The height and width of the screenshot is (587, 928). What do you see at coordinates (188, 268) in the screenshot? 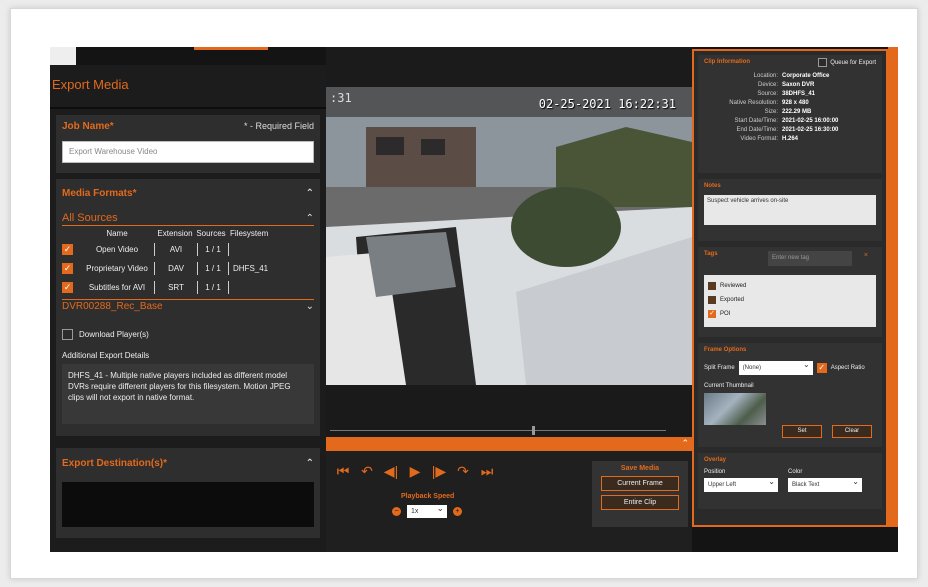
I see `table-row: ✓ Proprietary Video DAV 1 / 1 DHFS_41` at bounding box center [188, 268].